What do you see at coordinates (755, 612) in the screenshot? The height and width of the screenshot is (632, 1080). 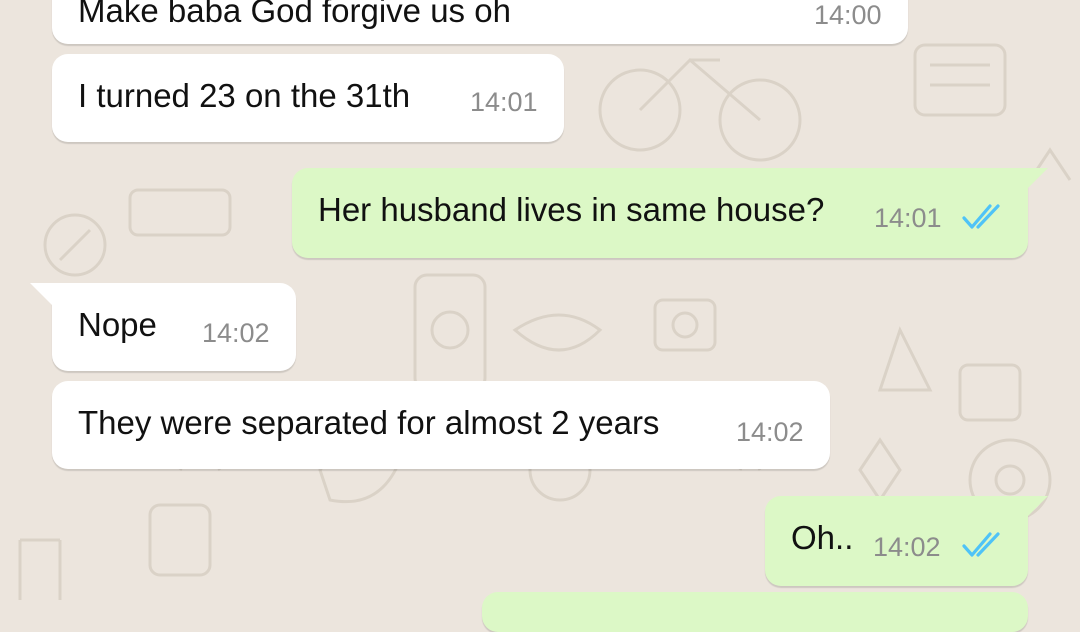 I see `message-bubble-outgoing-partial` at bounding box center [755, 612].